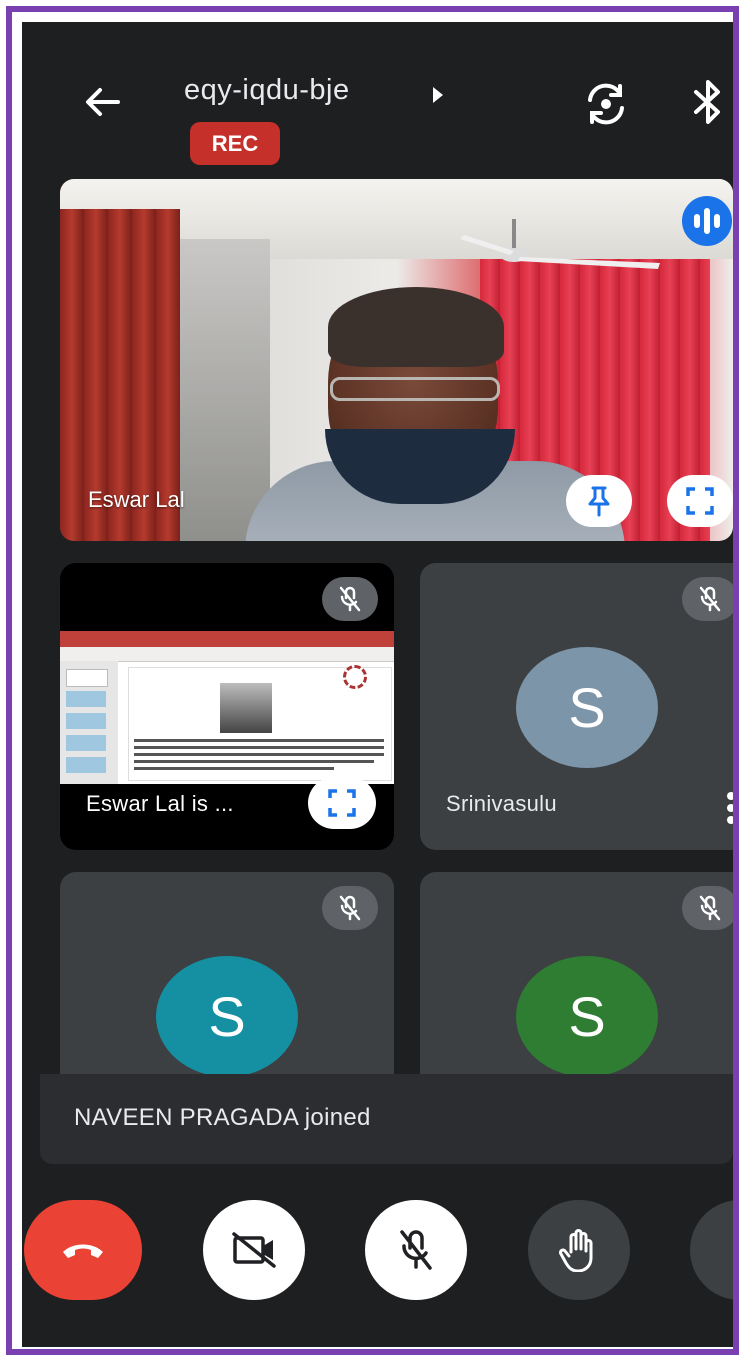 The width and height of the screenshot is (745, 1361). What do you see at coordinates (136, 499) in the screenshot?
I see `main-participant-name: Eswar Lal` at bounding box center [136, 499].